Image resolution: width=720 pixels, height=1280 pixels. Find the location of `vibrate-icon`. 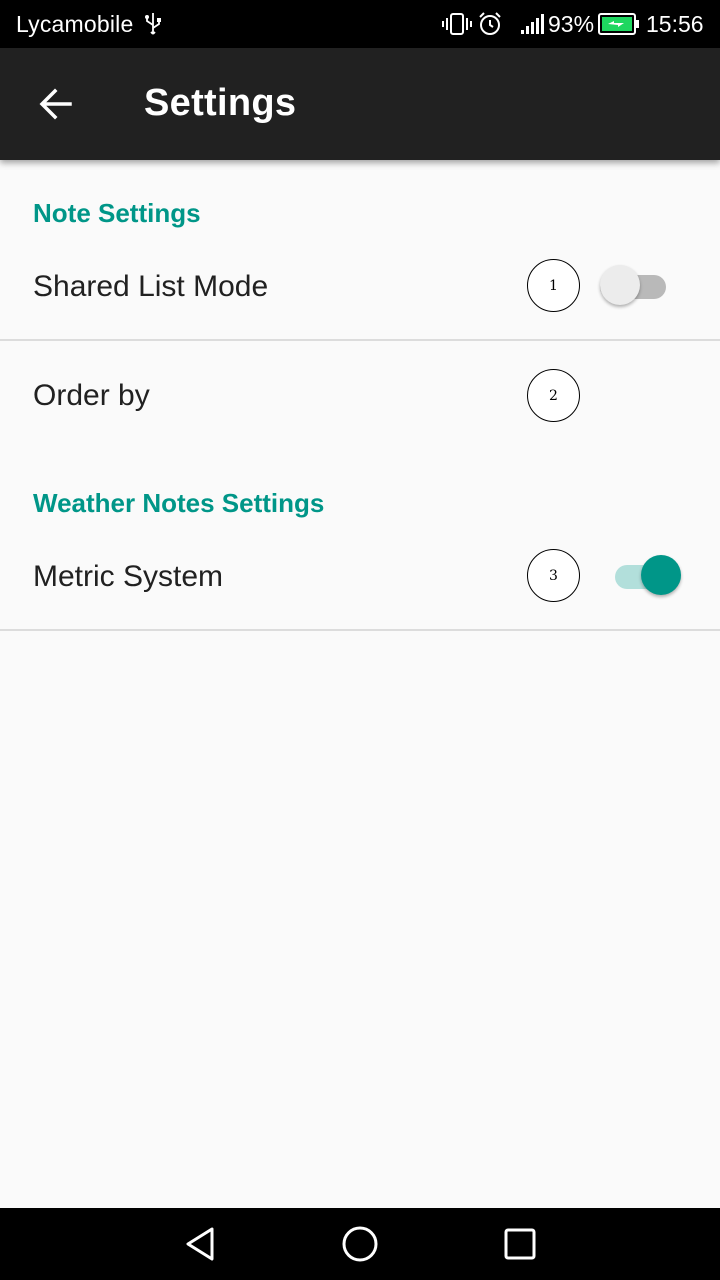

vibrate-icon is located at coordinates (457, 24).